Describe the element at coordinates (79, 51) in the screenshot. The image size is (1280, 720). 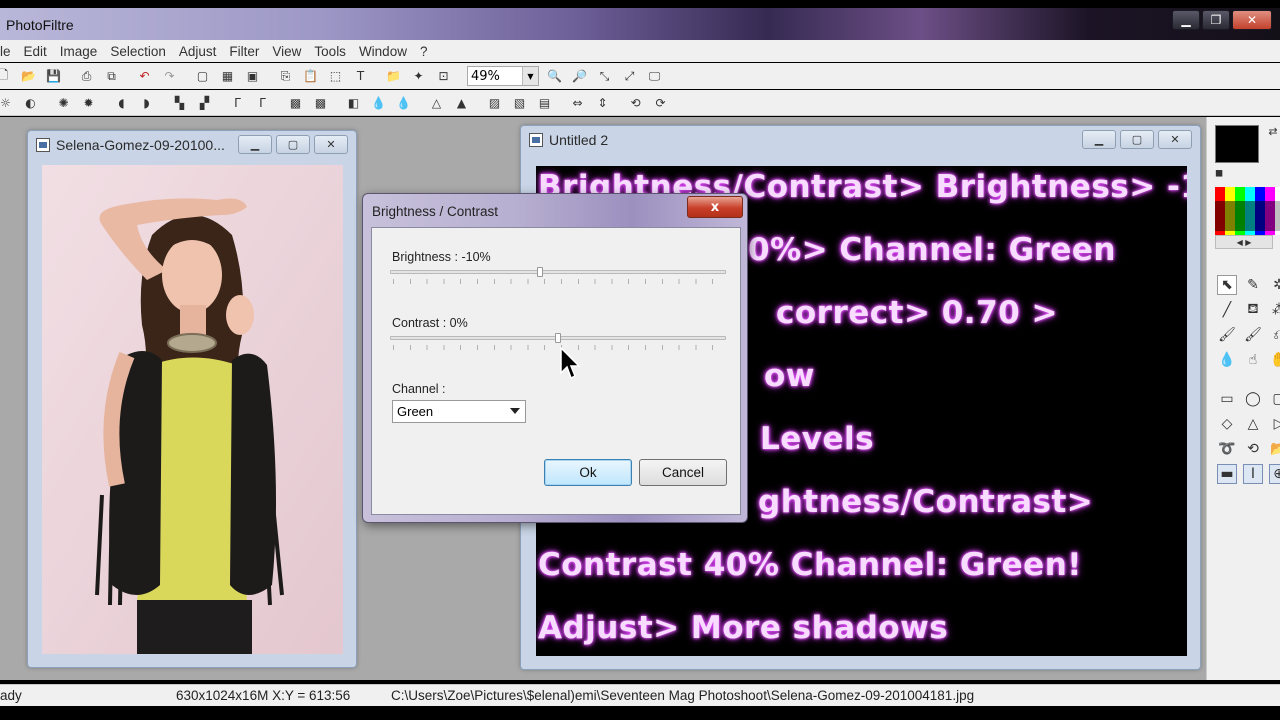
I see `menu-image: Image` at that location.